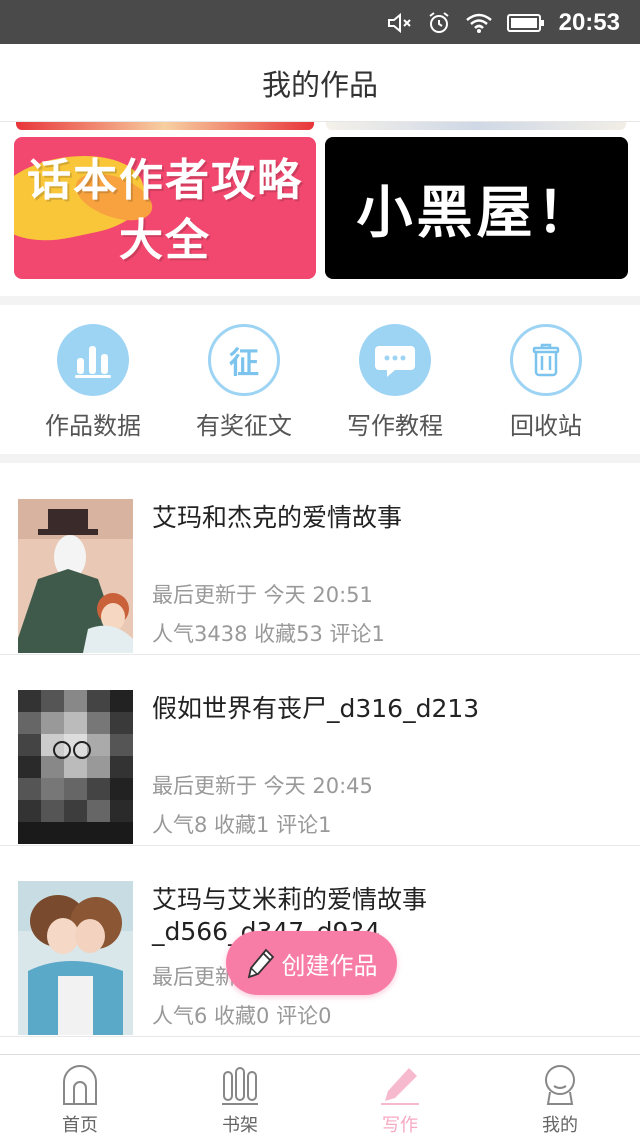  I want to click on page-title: 我的作品, so click(319, 84).